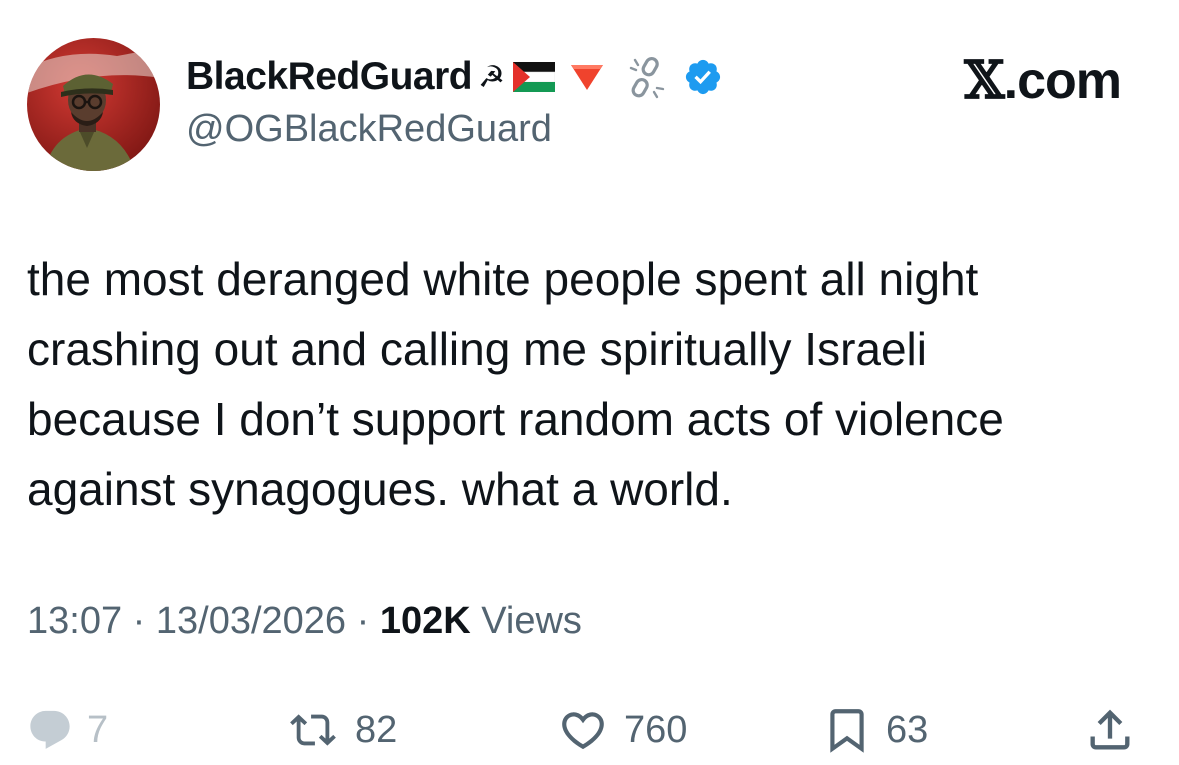 This screenshot has height=765, width=1179. What do you see at coordinates (587, 77) in the screenshot?
I see `red-triangle-icon` at bounding box center [587, 77].